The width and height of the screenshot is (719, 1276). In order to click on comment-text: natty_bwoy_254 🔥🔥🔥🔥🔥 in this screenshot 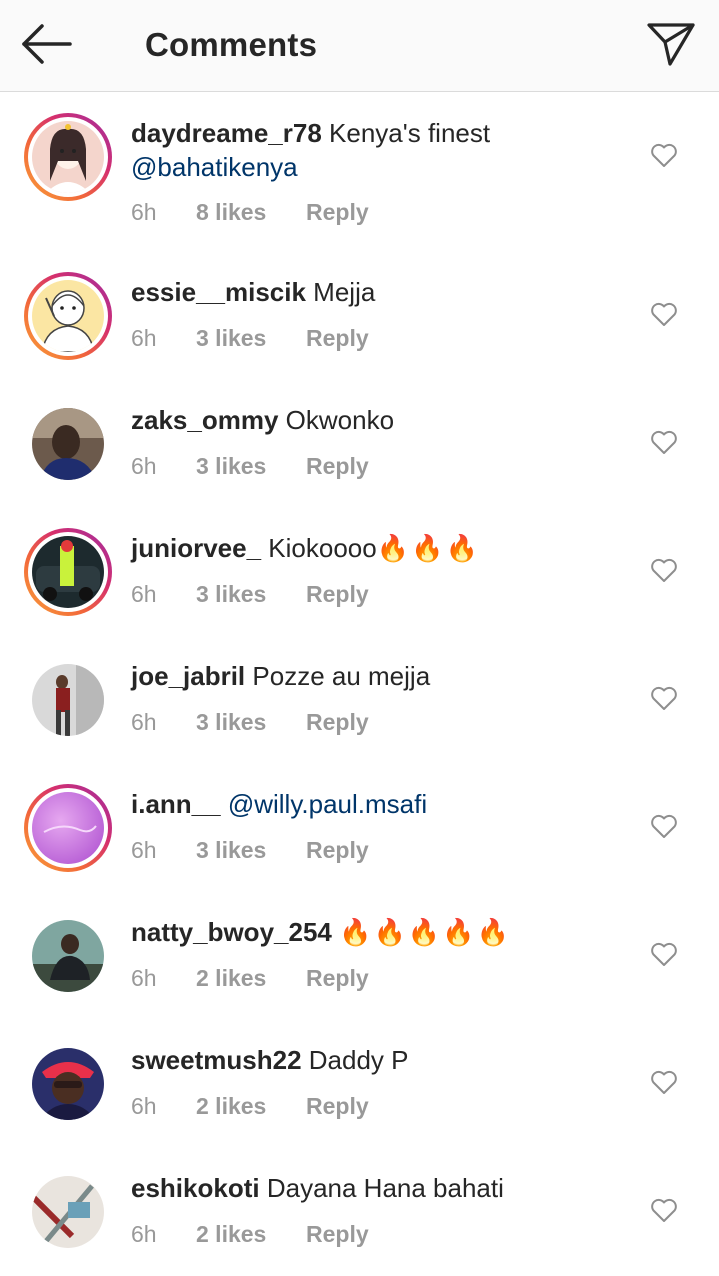, I will do `click(381, 932)`.